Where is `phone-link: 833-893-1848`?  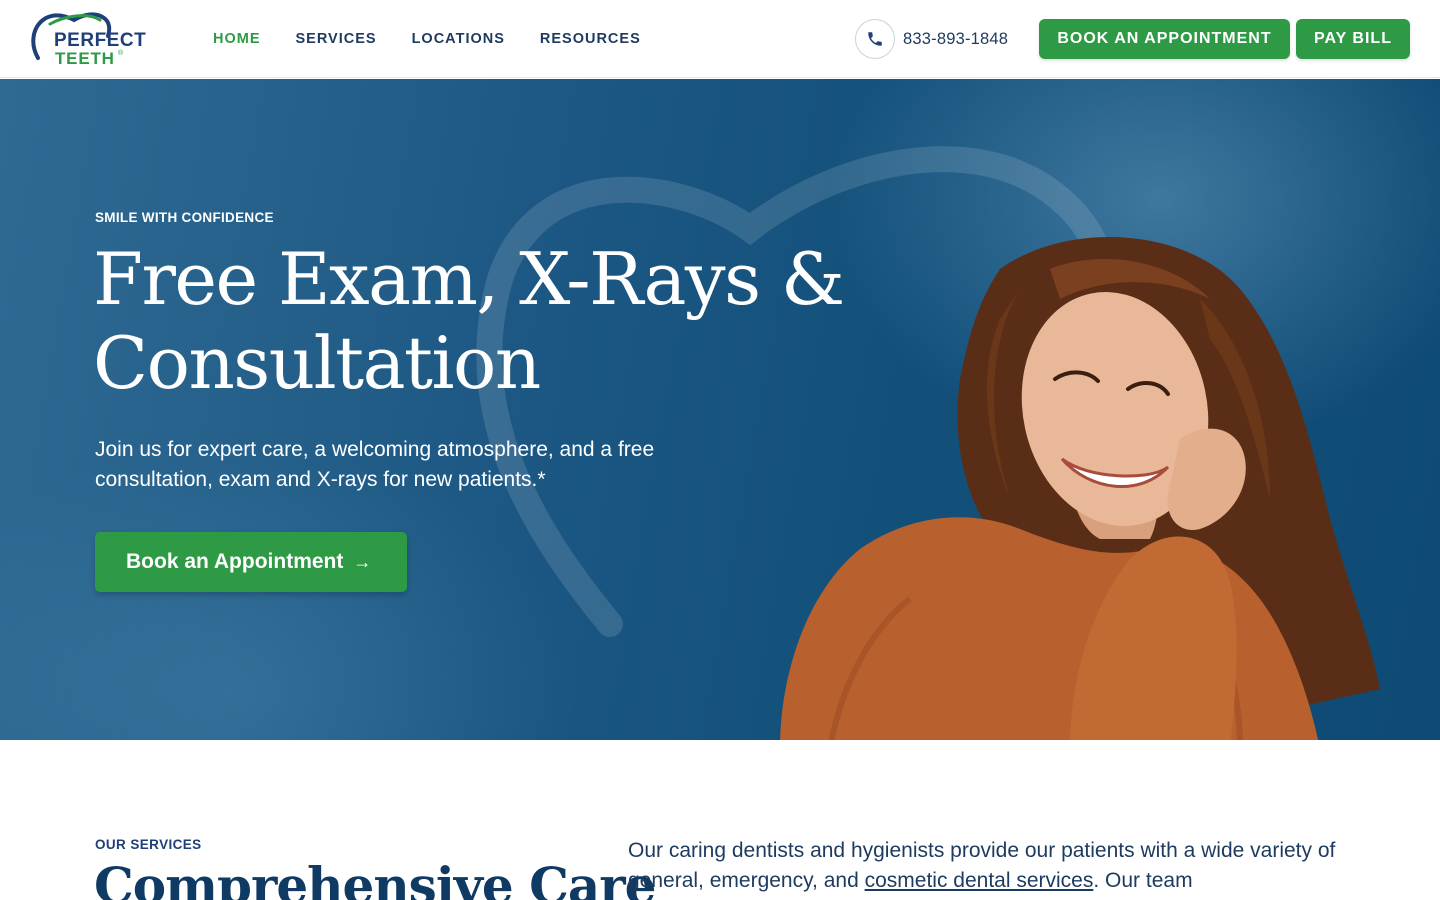 phone-link: 833-893-1848 is located at coordinates (931, 39).